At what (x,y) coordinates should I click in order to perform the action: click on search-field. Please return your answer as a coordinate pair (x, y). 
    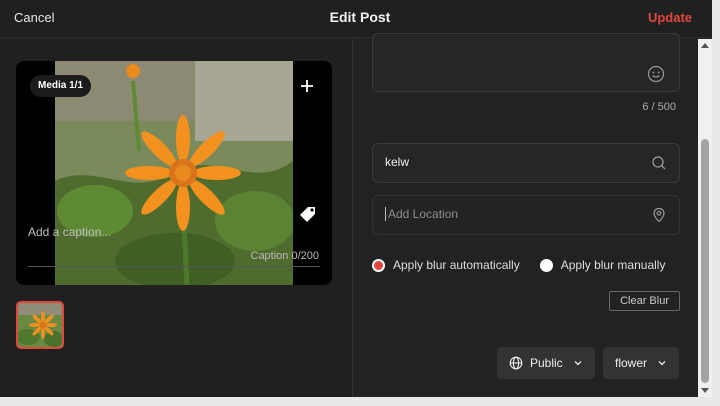
    Looking at the image, I should click on (526, 163).